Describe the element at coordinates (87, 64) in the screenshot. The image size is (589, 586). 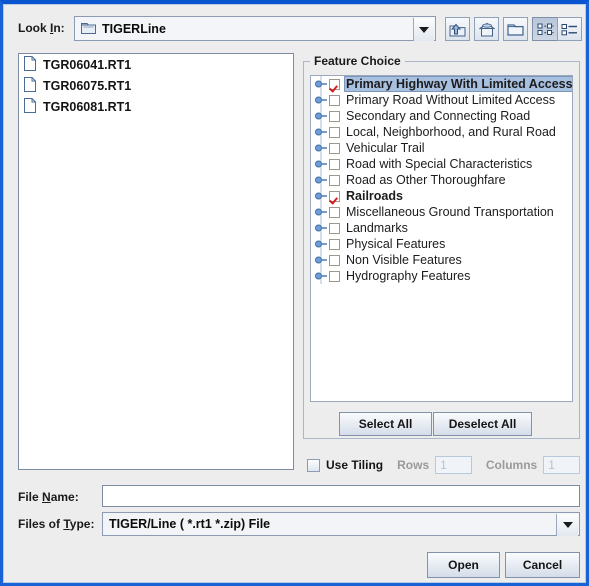
I see `list-item-label: TGR06041.RT1` at that location.